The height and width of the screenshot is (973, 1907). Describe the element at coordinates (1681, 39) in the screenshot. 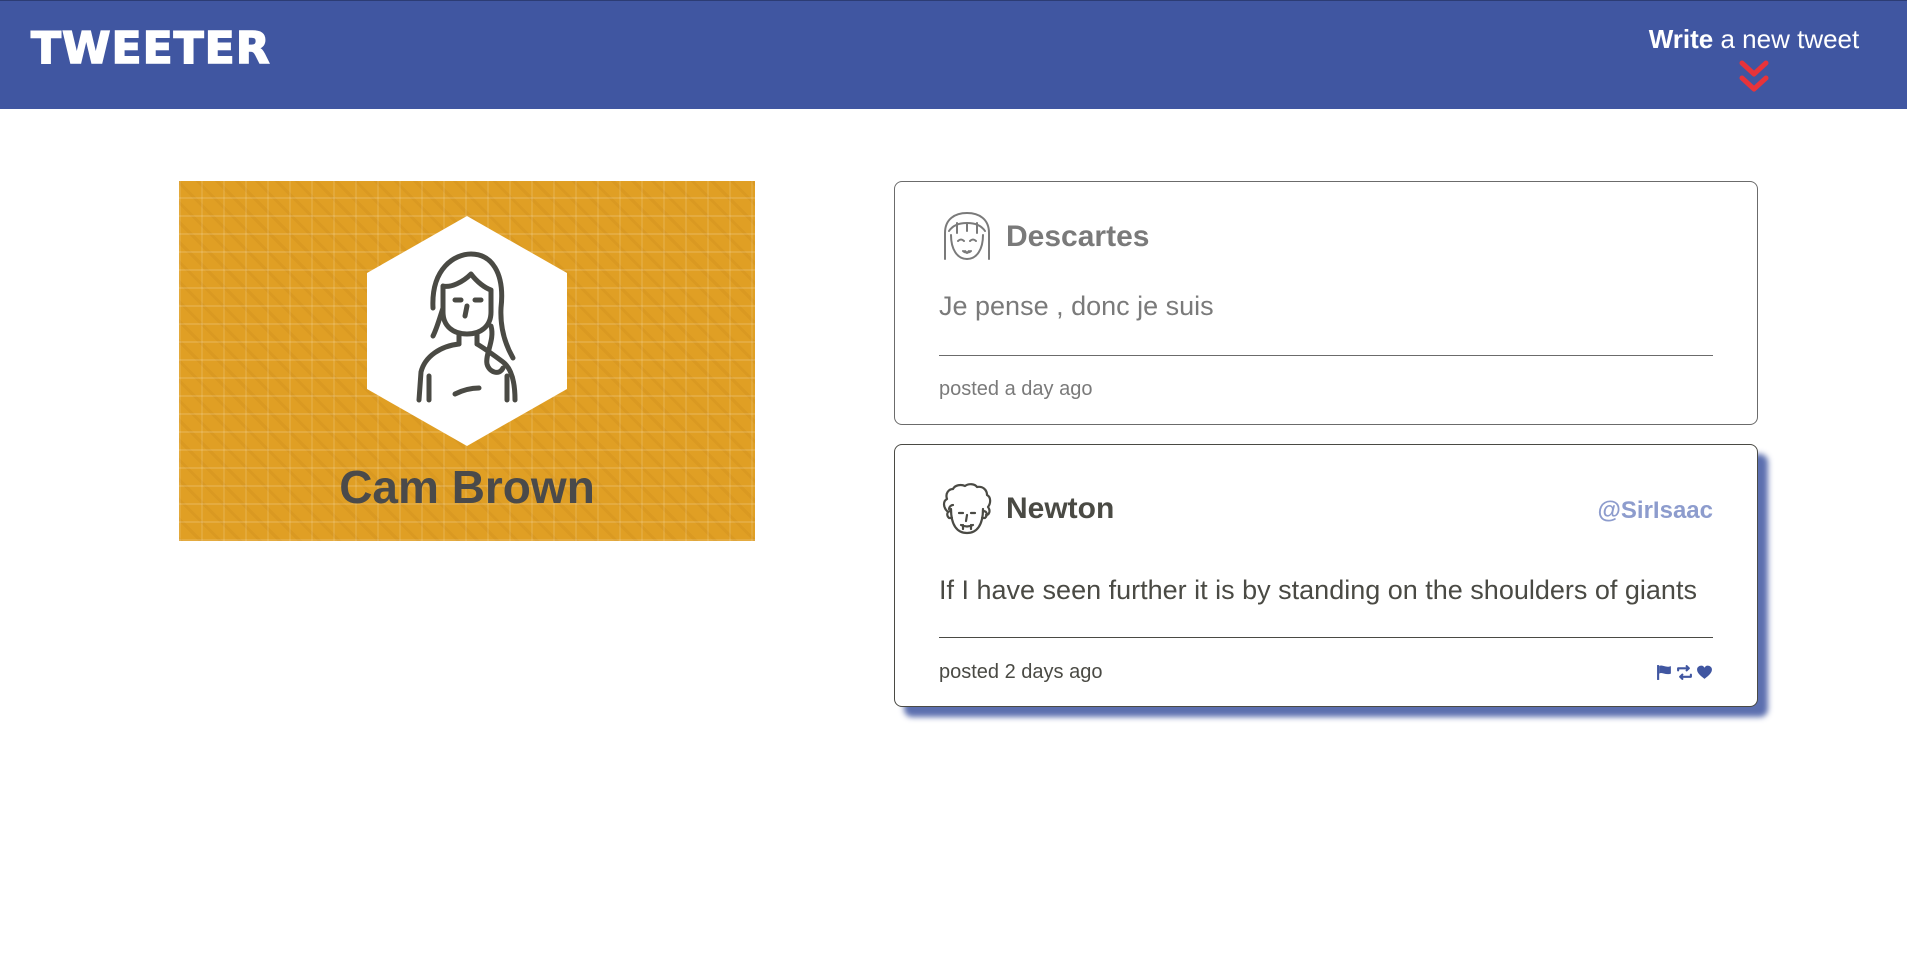

I see `compose-label-strong: Write` at that location.